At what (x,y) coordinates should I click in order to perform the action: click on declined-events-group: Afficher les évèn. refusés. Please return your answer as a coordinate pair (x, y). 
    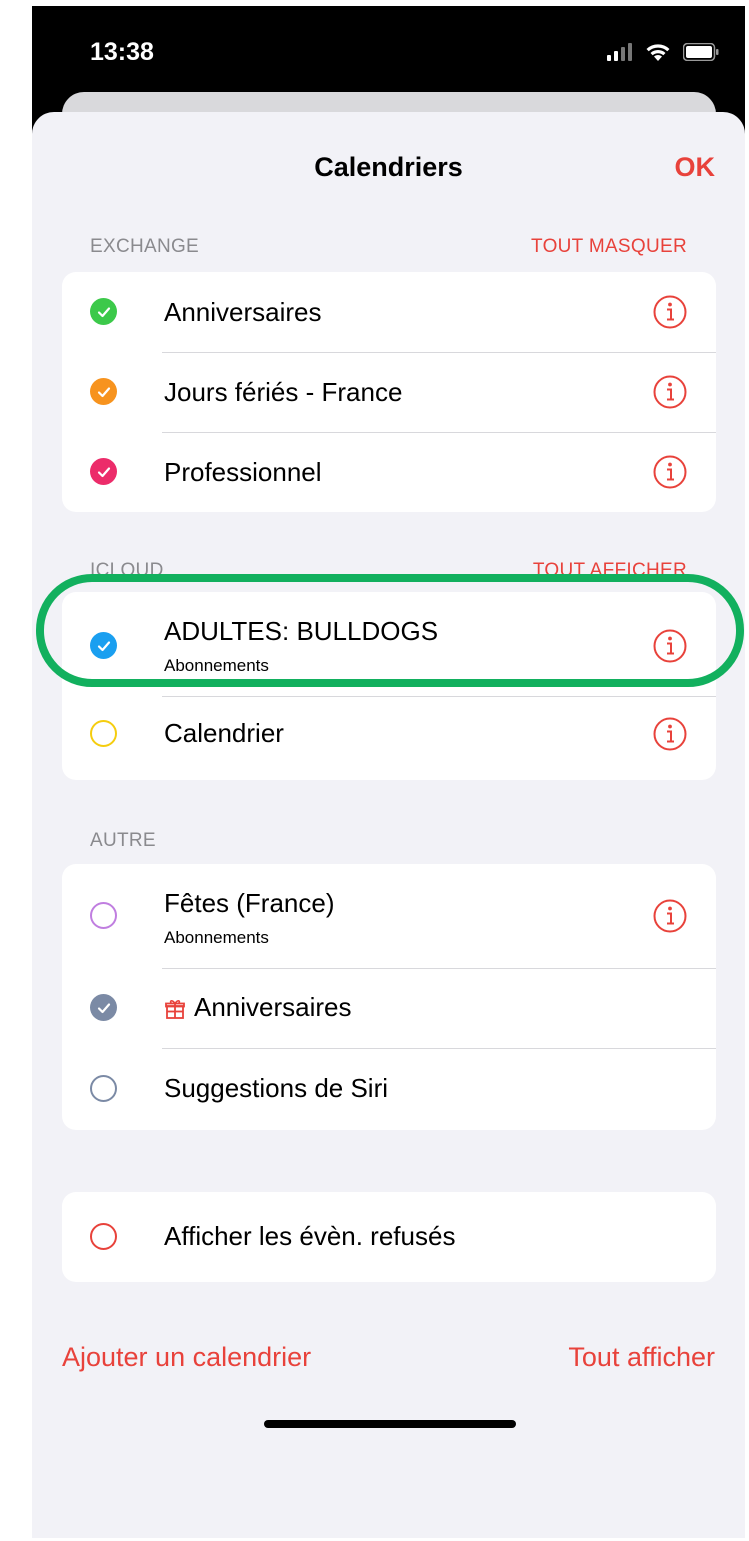
    Looking at the image, I should click on (389, 1237).